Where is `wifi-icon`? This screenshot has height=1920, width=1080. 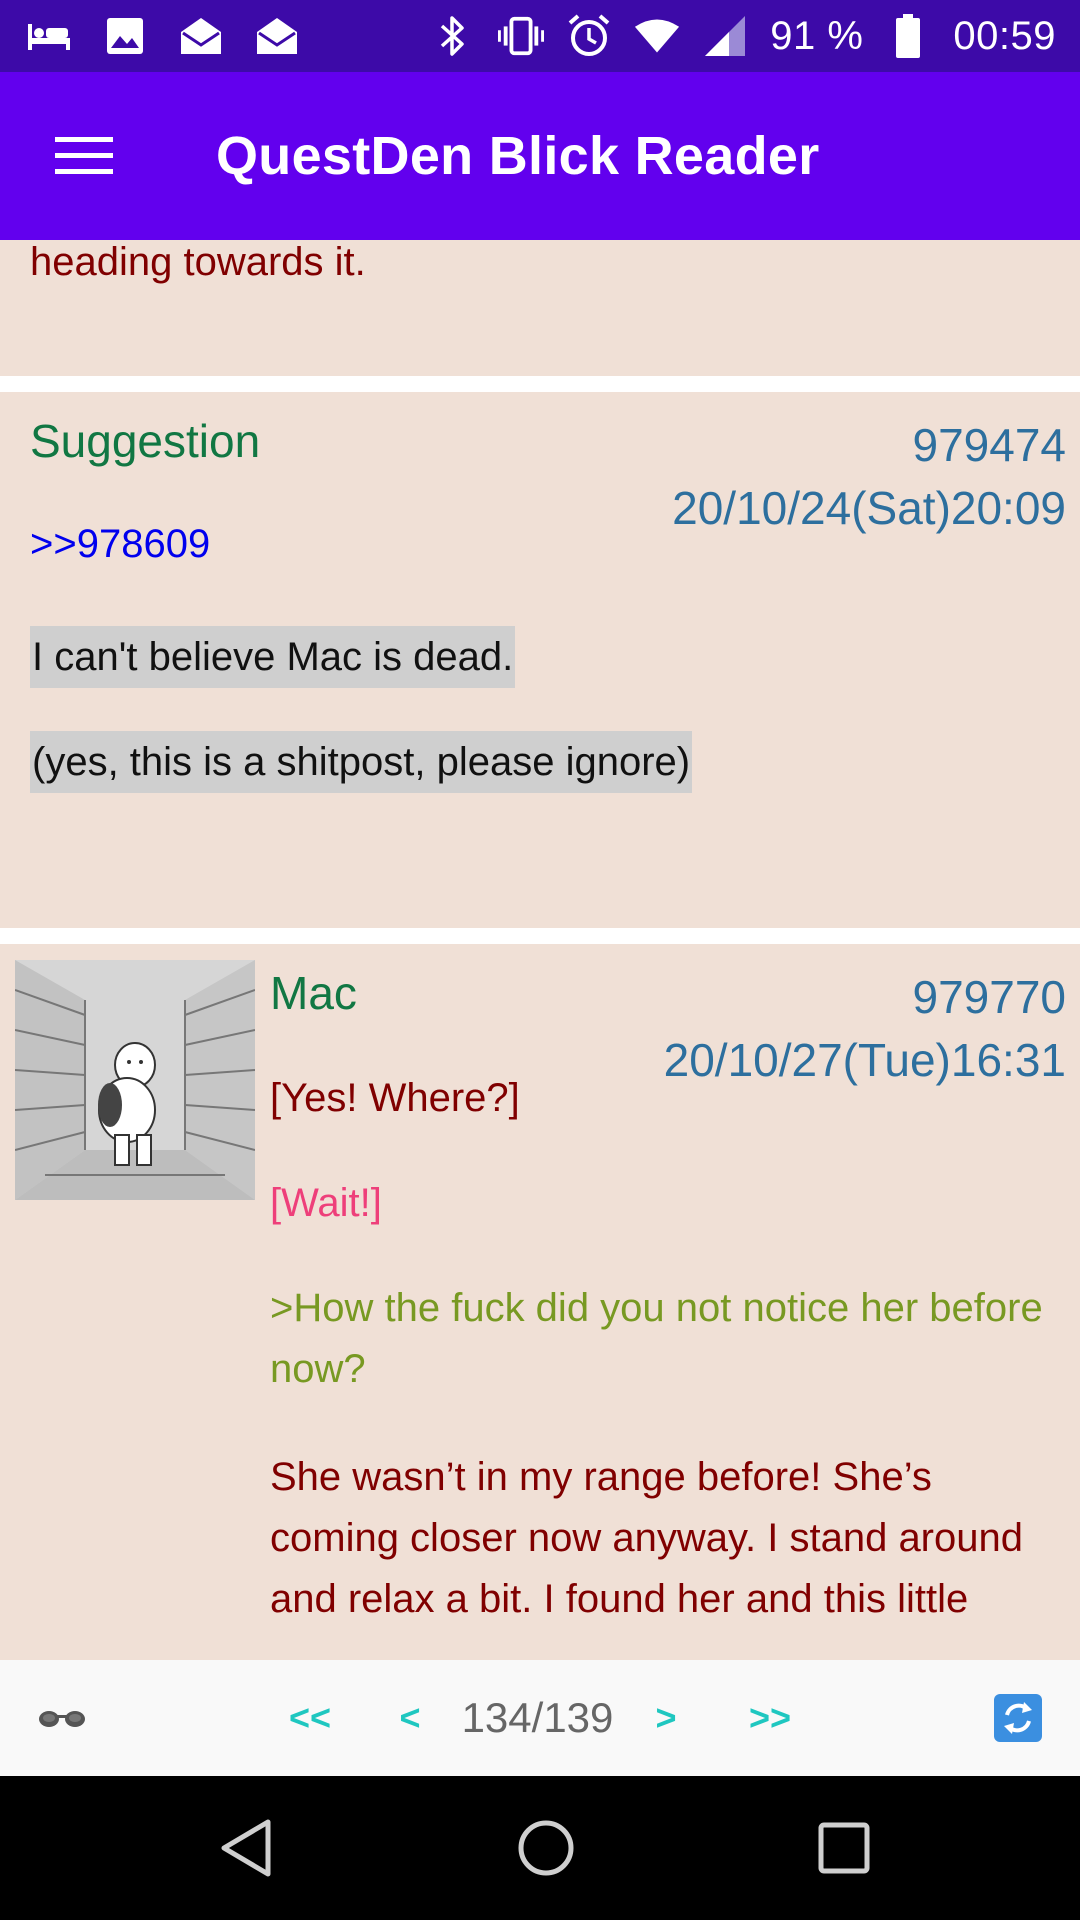
wifi-icon is located at coordinates (657, 36).